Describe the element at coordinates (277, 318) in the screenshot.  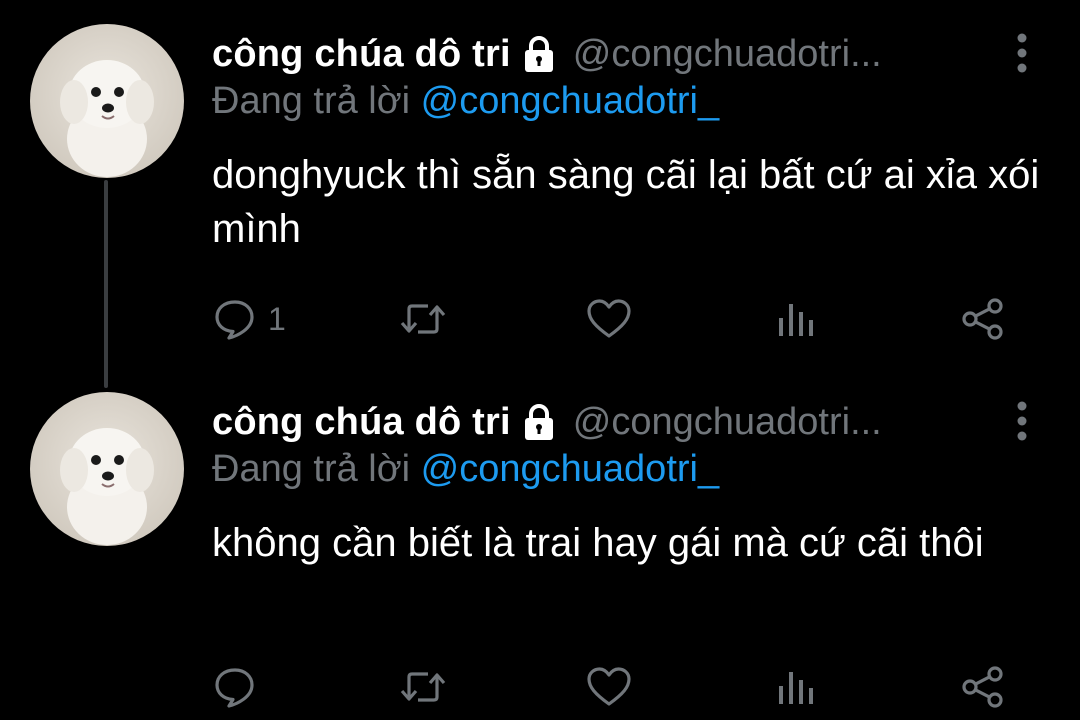
I see `reply-count: 1` at that location.